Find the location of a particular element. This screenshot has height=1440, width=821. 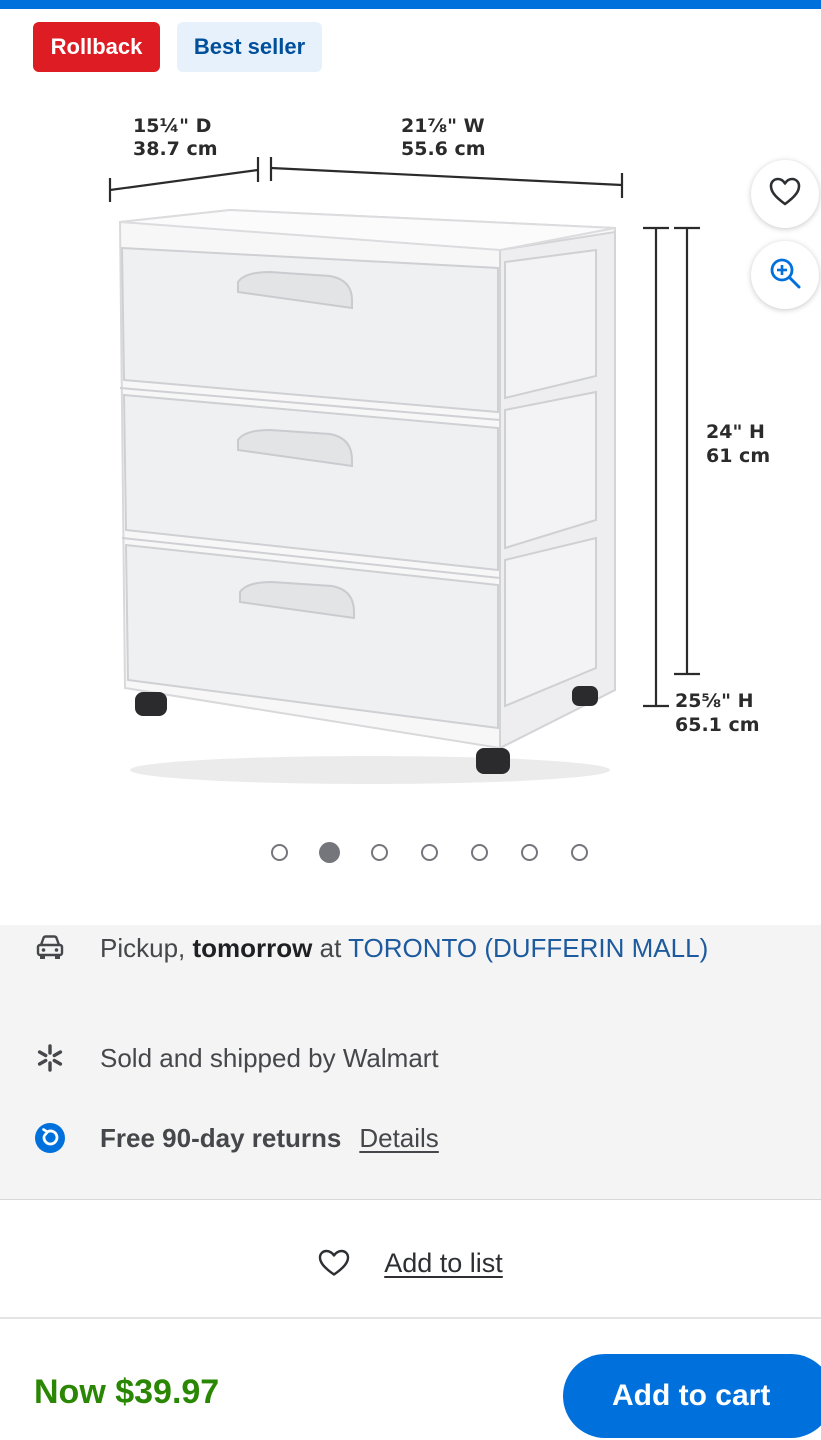

total-height-cm: 65.1 cm is located at coordinates (717, 725).